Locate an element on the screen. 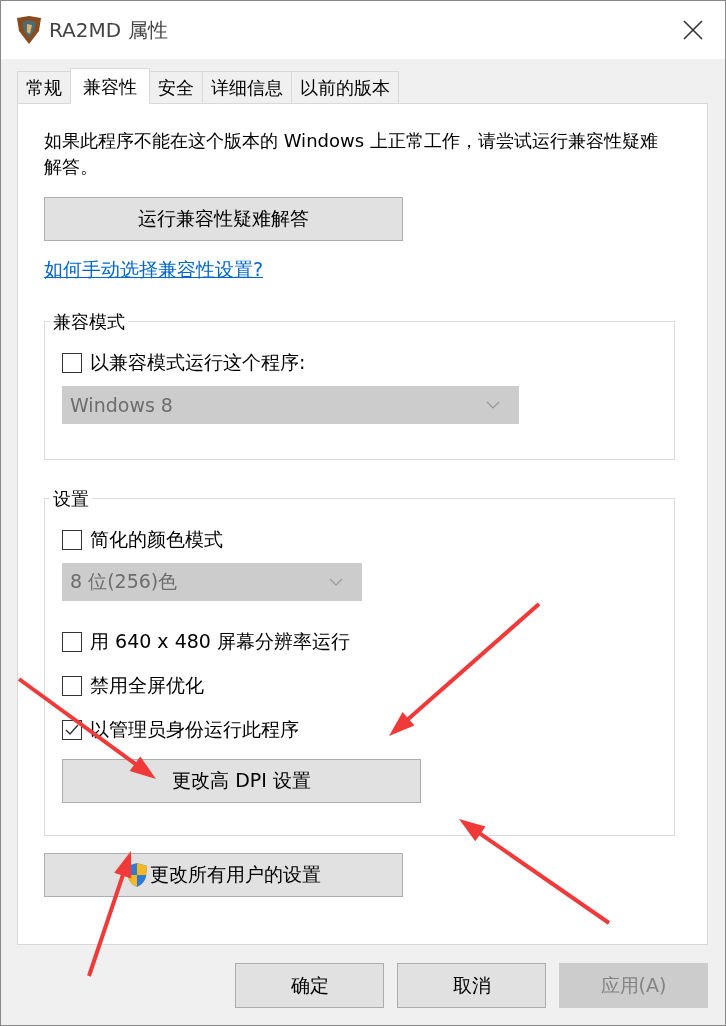 Image resolution: width=726 pixels, height=1026 pixels. dpi-settings-button: 更改高 DPI 设置 is located at coordinates (241, 781).